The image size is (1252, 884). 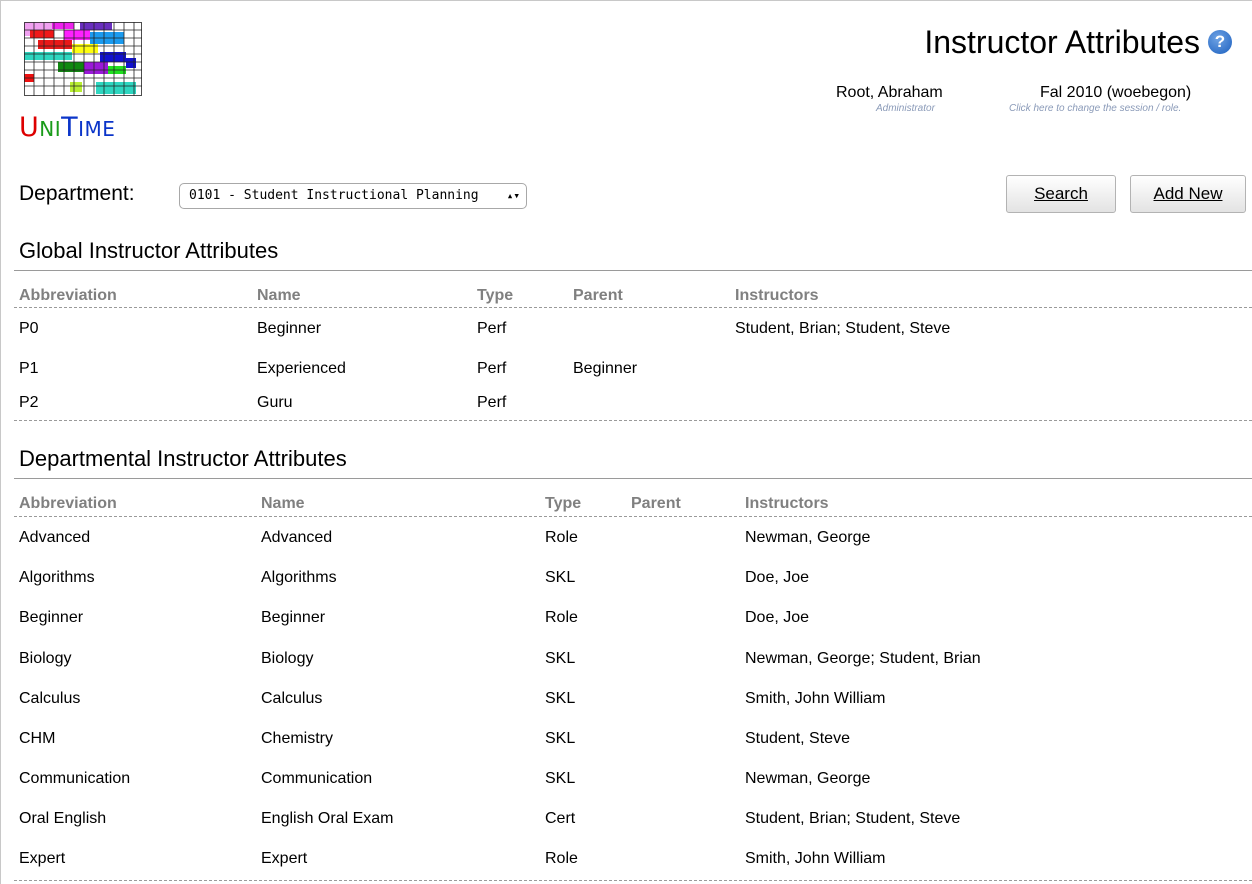 What do you see at coordinates (283, 504) in the screenshot?
I see `dept-col-name: Name` at bounding box center [283, 504].